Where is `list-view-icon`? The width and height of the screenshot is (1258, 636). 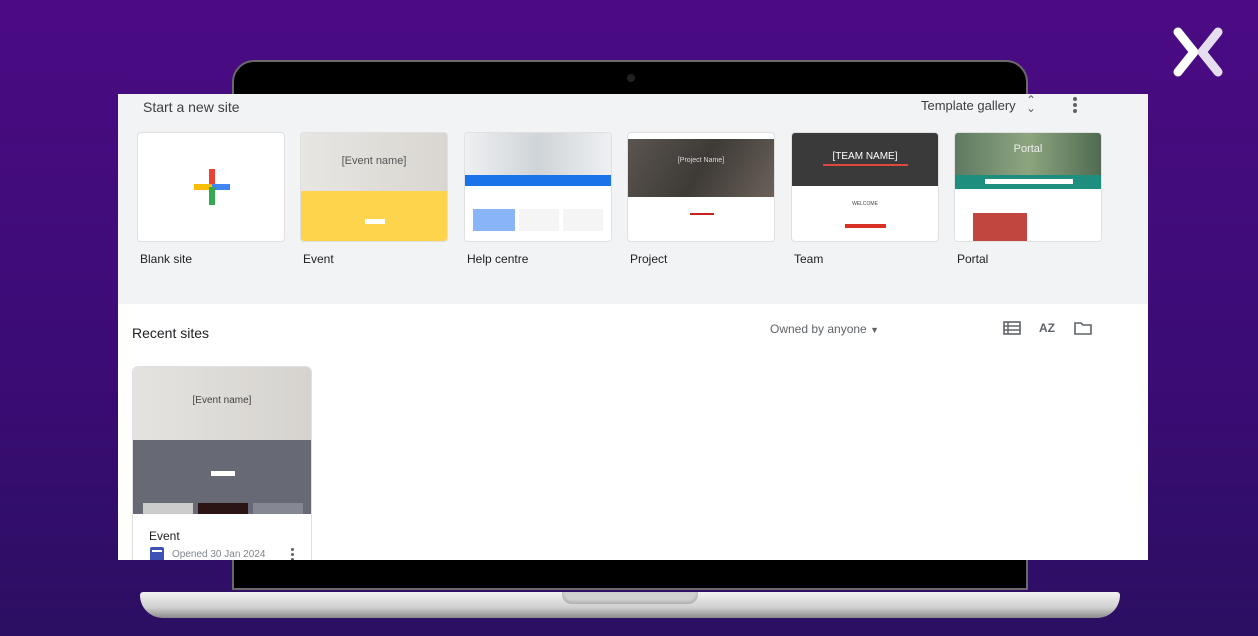 list-view-icon is located at coordinates (1012, 328).